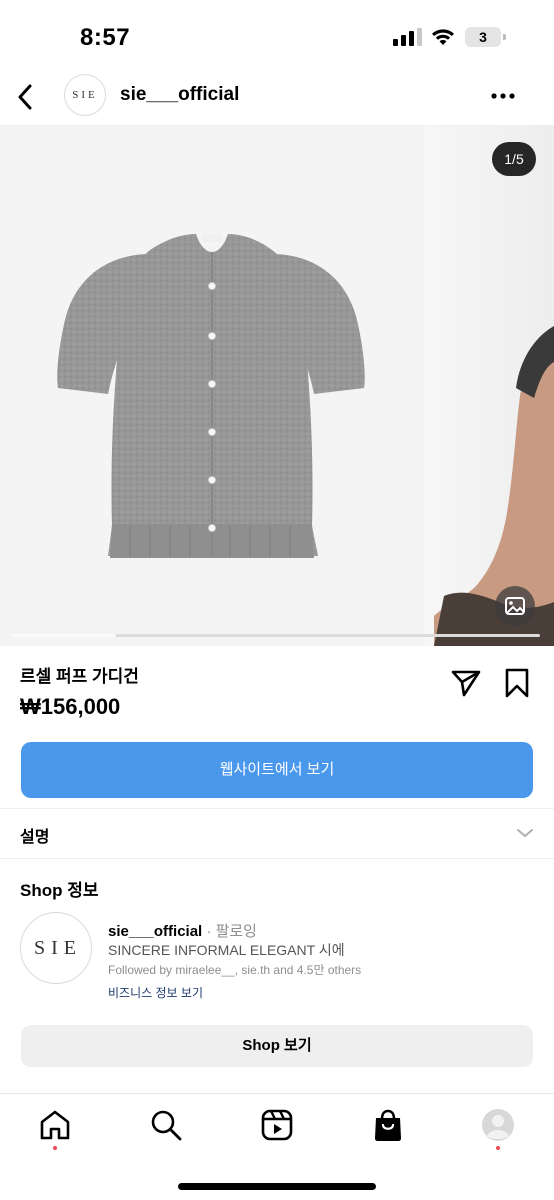 The height and width of the screenshot is (1200, 554). I want to click on view-shop-button: Shop 보기, so click(277, 1046).